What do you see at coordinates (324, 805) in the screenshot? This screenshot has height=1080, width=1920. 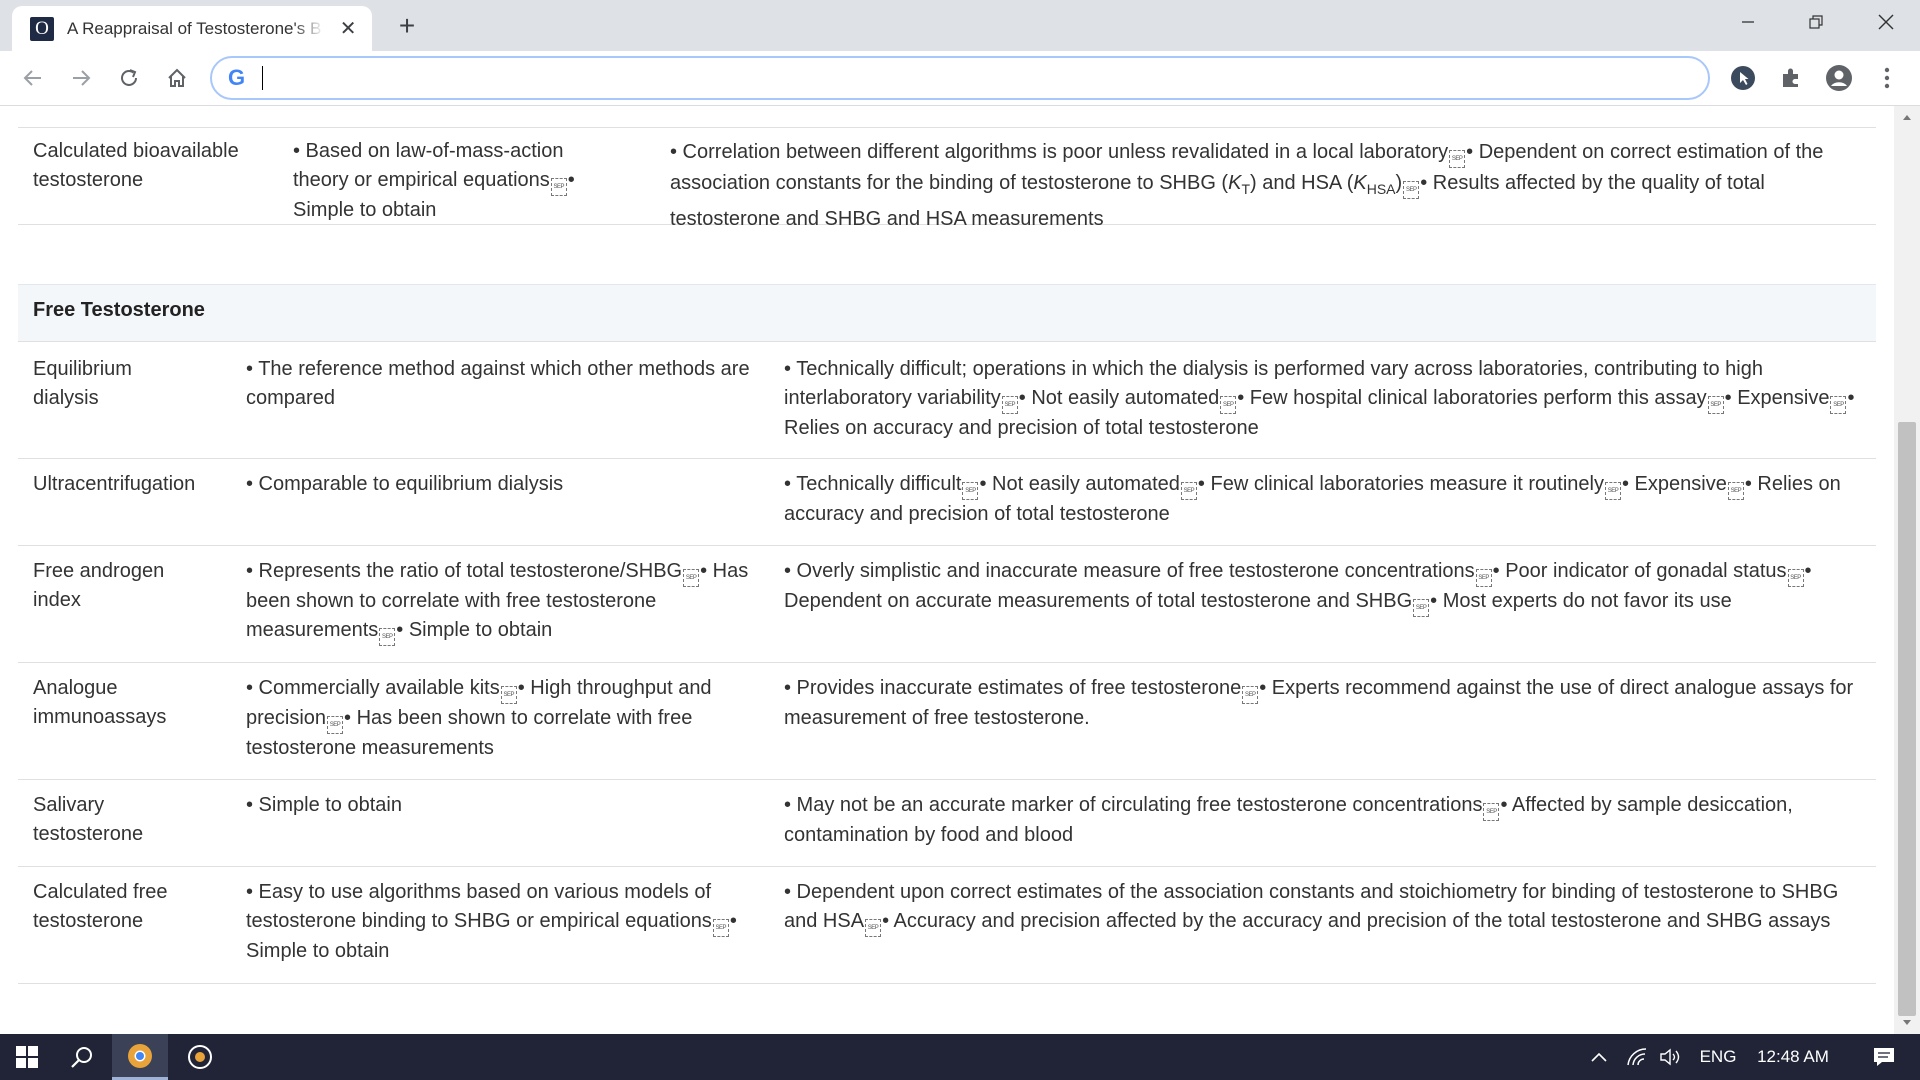 I see `advantage-item: • Simple to obtain` at bounding box center [324, 805].